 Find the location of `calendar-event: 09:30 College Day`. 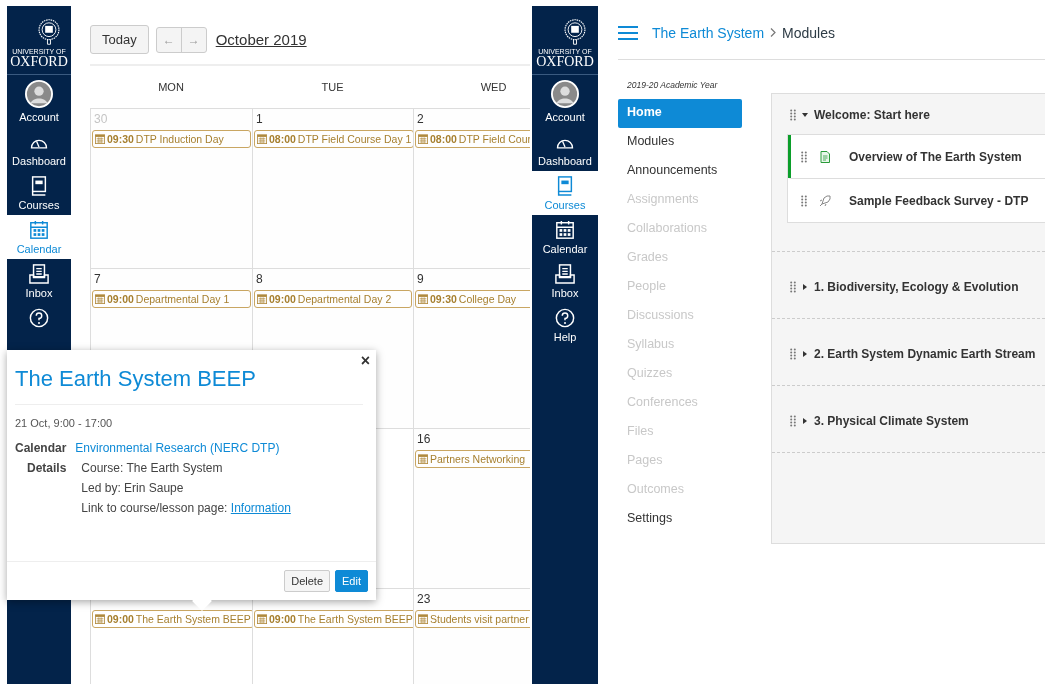

calendar-event: 09:30 College Day is located at coordinates (472, 299).